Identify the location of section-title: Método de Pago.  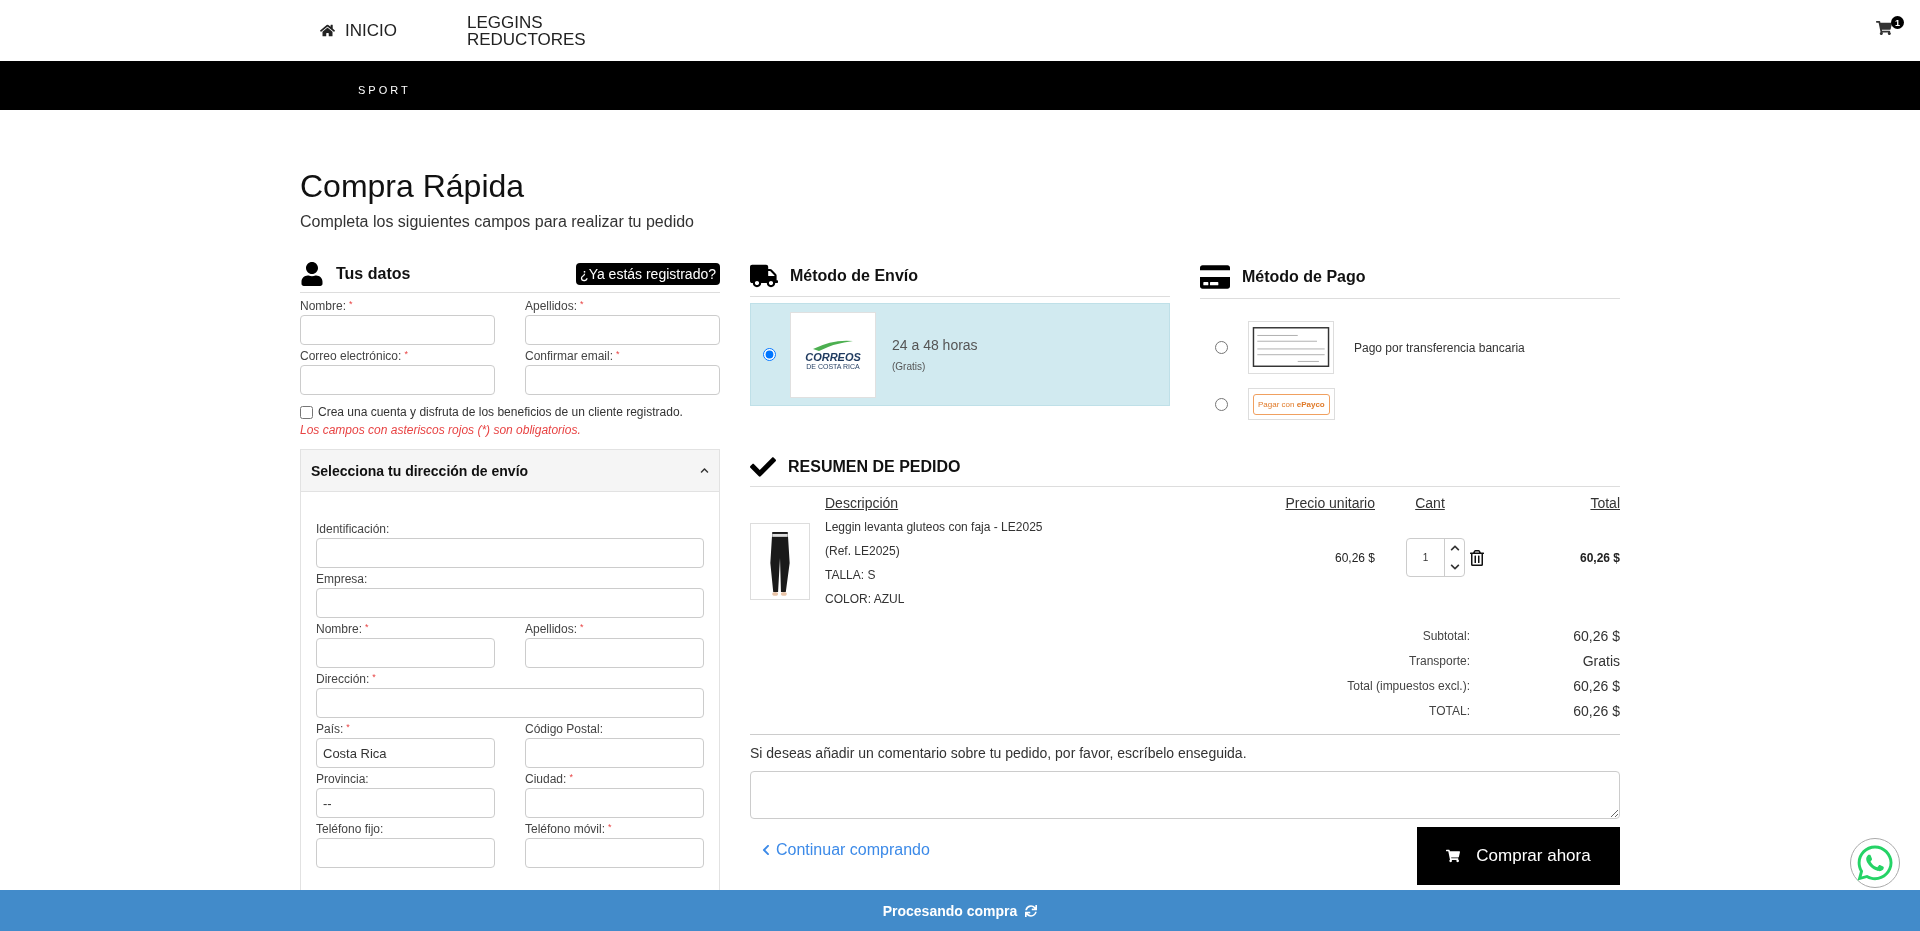
(1304, 277).